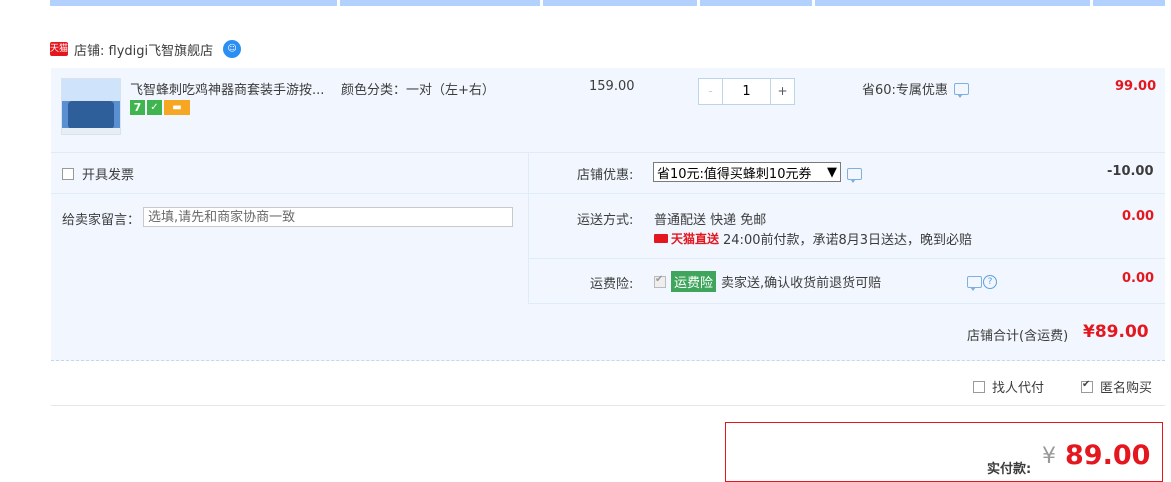 This screenshot has height=482, width=1171. I want to click on insurance-option: 运费险 卖家送,确认收货前退货可赔, so click(767, 281).